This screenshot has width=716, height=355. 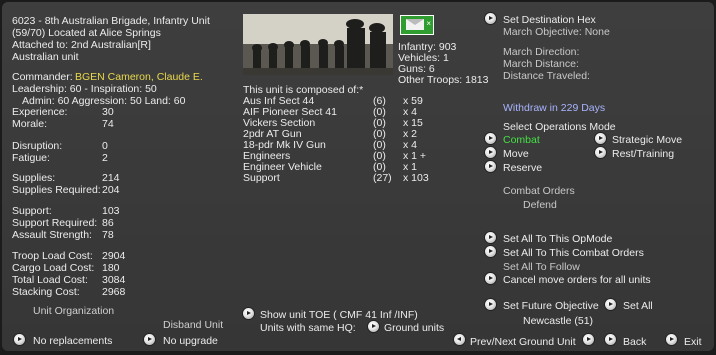 I want to click on composition-row-disabled: (27), so click(x=382, y=178).